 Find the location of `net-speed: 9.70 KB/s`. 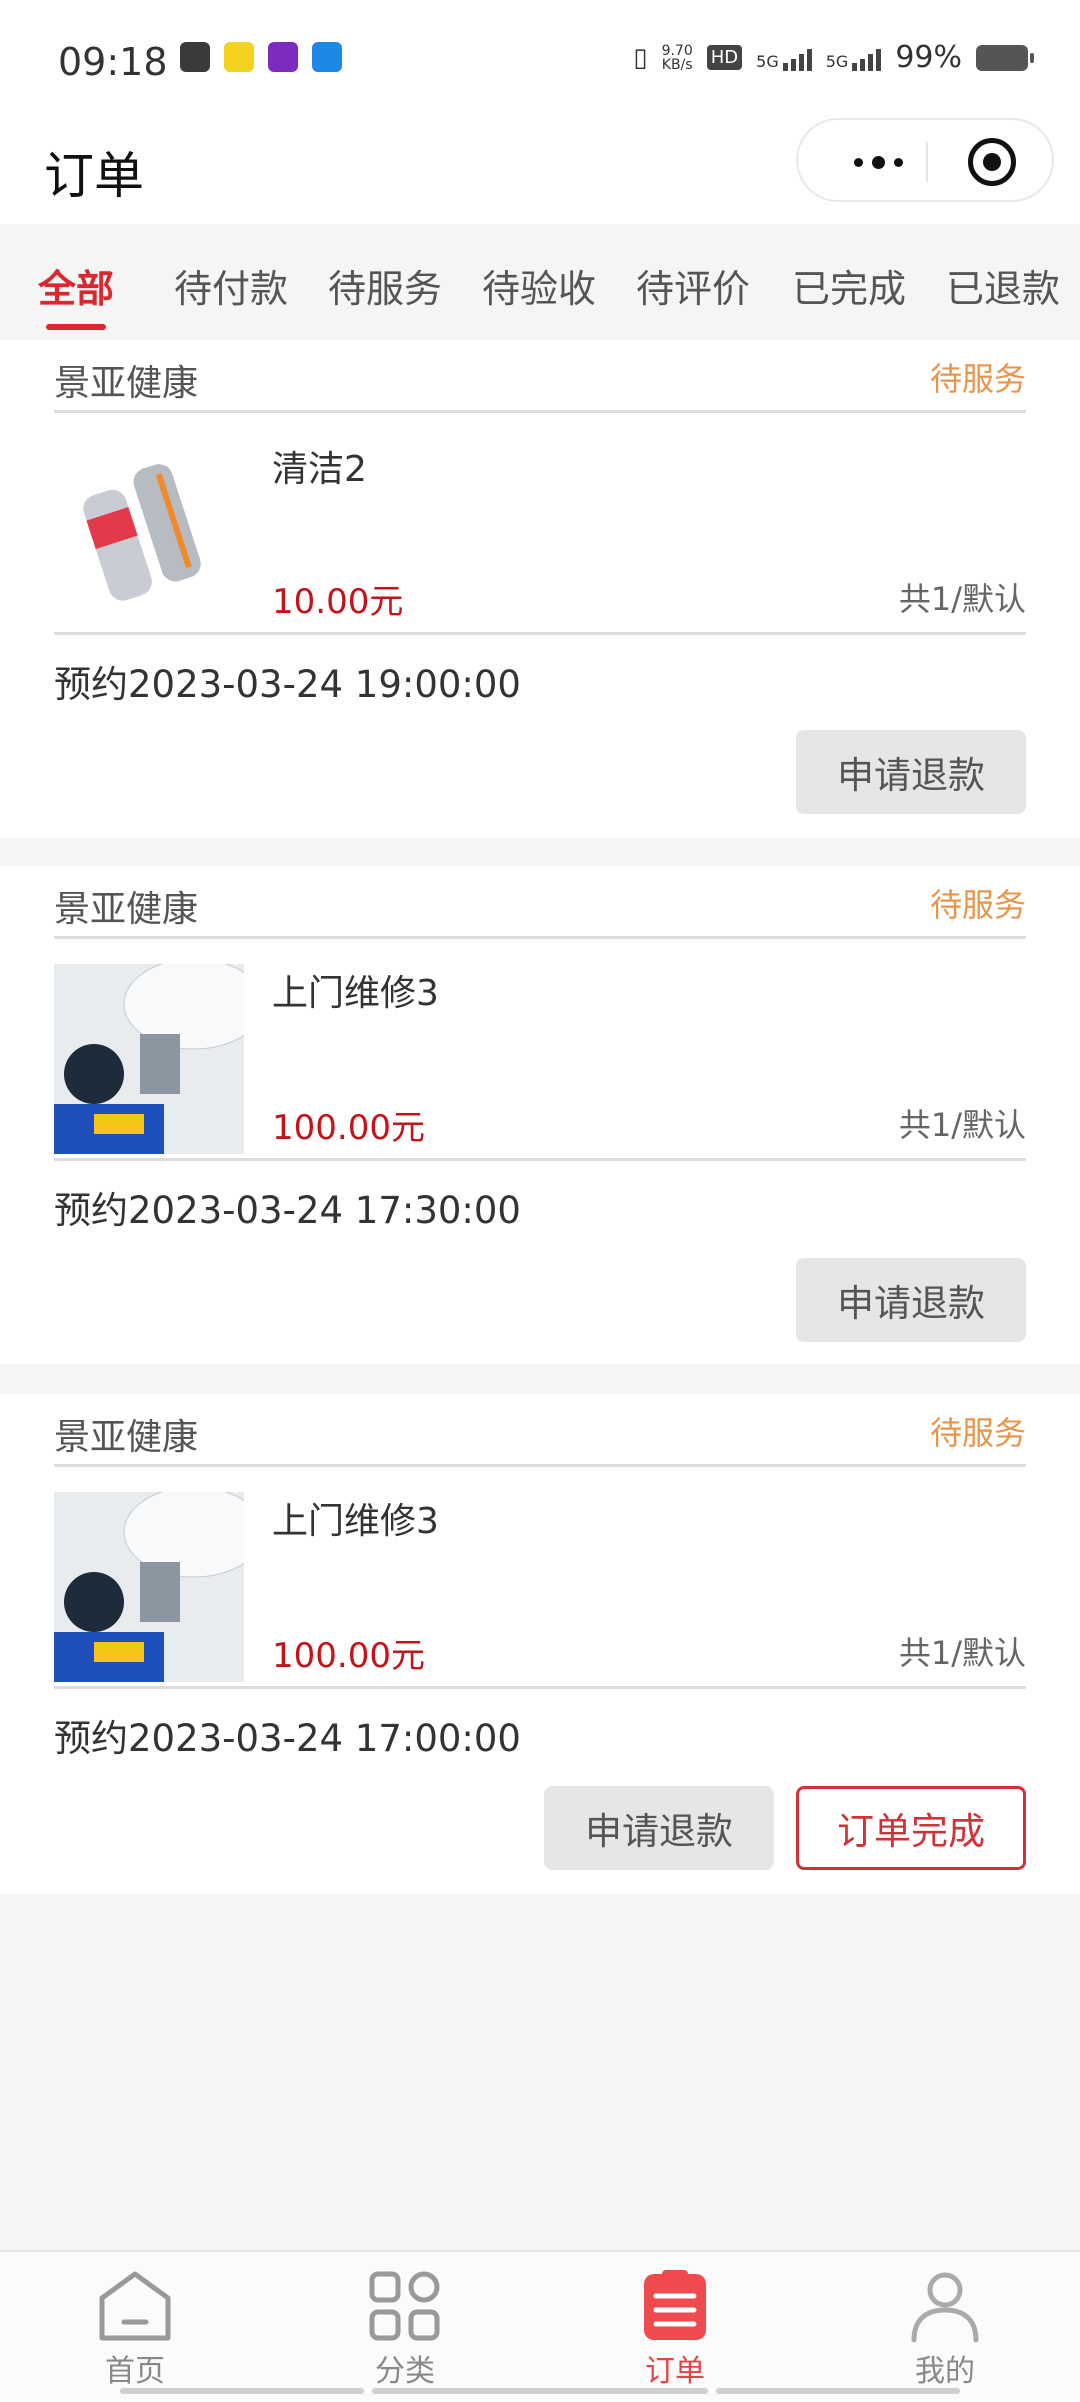

net-speed: 9.70 KB/s is located at coordinates (677, 57).